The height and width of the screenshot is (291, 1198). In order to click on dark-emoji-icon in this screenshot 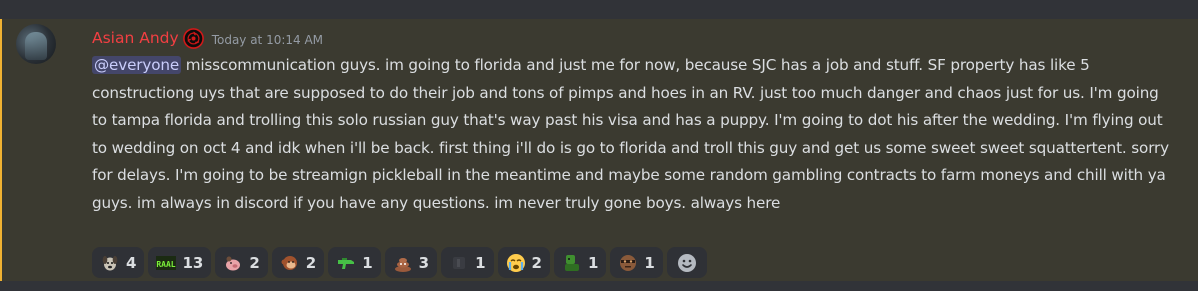, I will do `click(459, 262)`.